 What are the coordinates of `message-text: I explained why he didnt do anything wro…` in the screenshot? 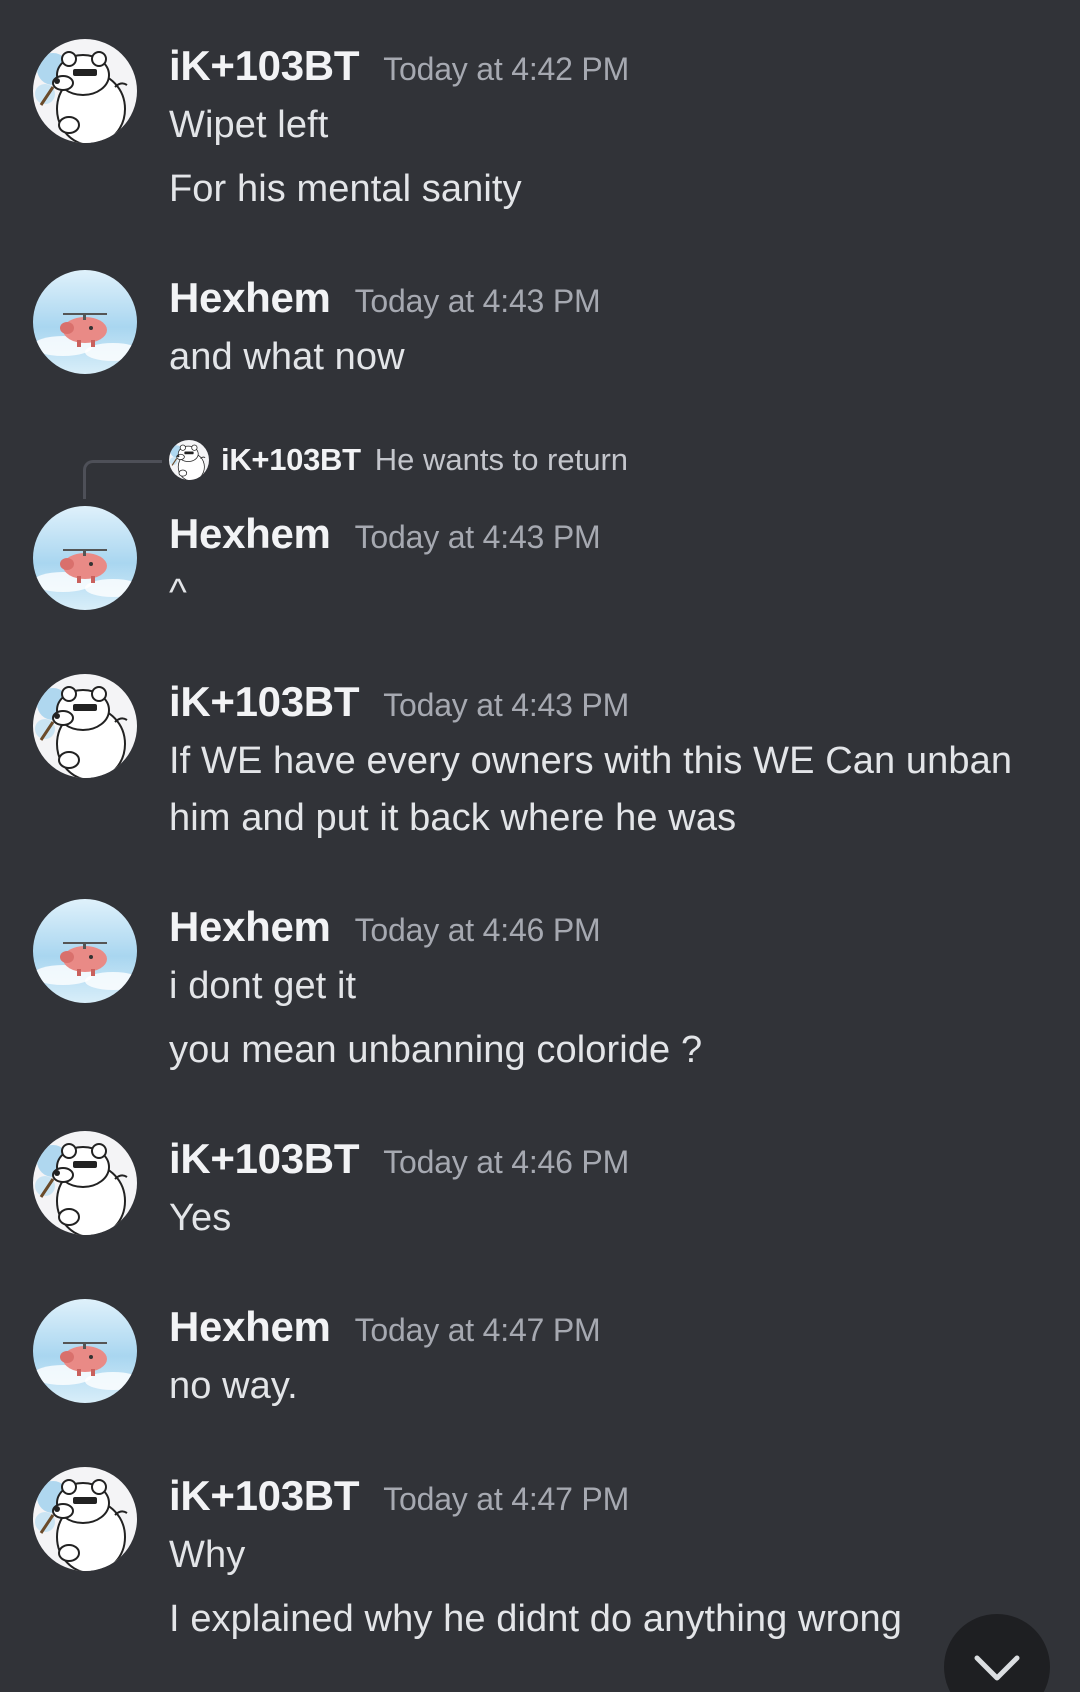 It's located at (536, 1619).